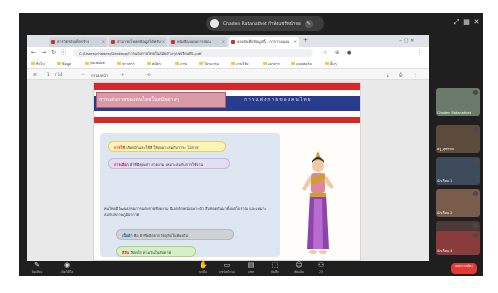 This screenshot has width=498, height=293. What do you see at coordinates (458, 171) in the screenshot?
I see `participant-tile: นักเรียน 1` at bounding box center [458, 171].